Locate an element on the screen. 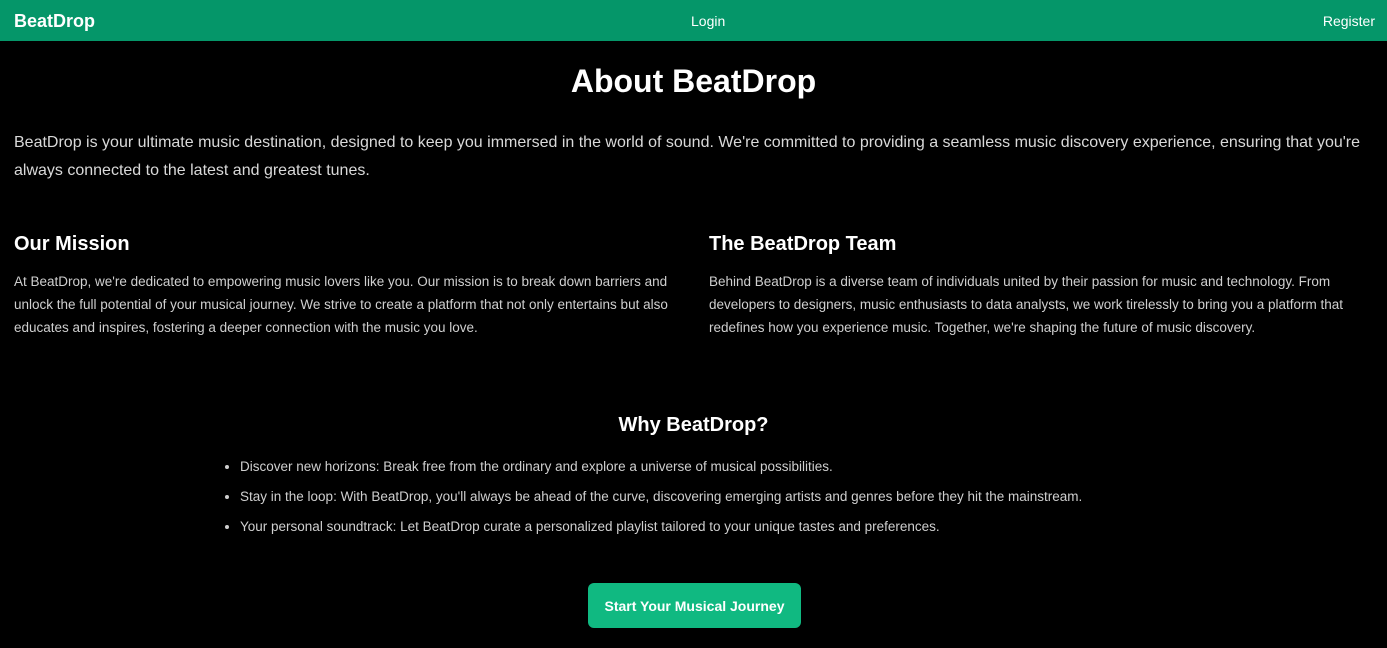 The image size is (1387, 648). navbar: BeatDrop Login Register is located at coordinates (693, 20).